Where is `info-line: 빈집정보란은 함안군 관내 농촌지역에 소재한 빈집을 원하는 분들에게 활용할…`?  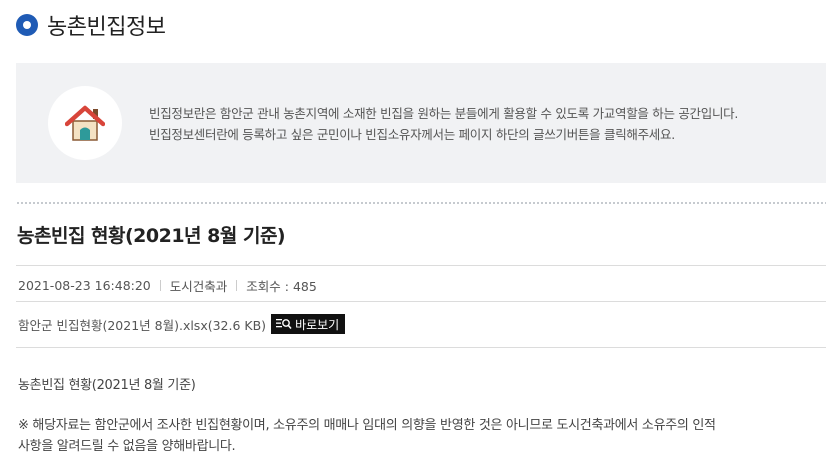 info-line: 빈집정보란은 함안군 관내 농촌지역에 소재한 빈집을 원하는 분들에게 활용할… is located at coordinates (444, 113).